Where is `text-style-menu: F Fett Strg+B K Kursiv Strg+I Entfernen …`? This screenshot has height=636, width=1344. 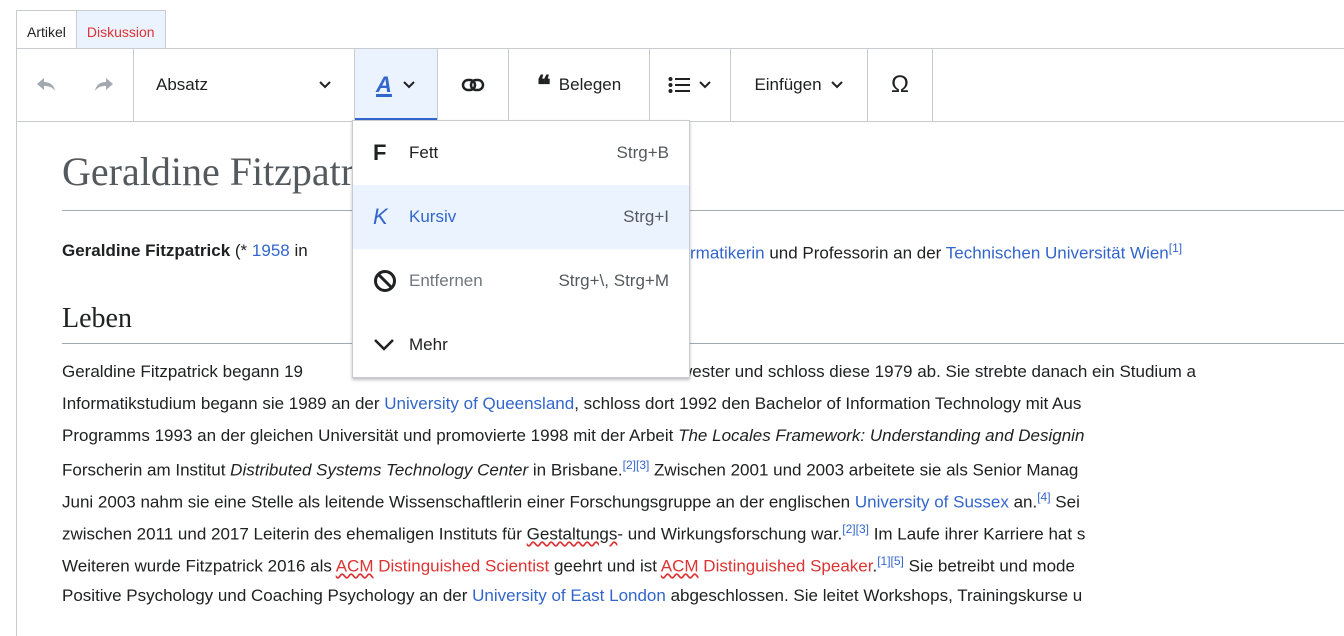
text-style-menu: F Fett Strg+B K Kursiv Strg+I Entfernen … is located at coordinates (521, 249).